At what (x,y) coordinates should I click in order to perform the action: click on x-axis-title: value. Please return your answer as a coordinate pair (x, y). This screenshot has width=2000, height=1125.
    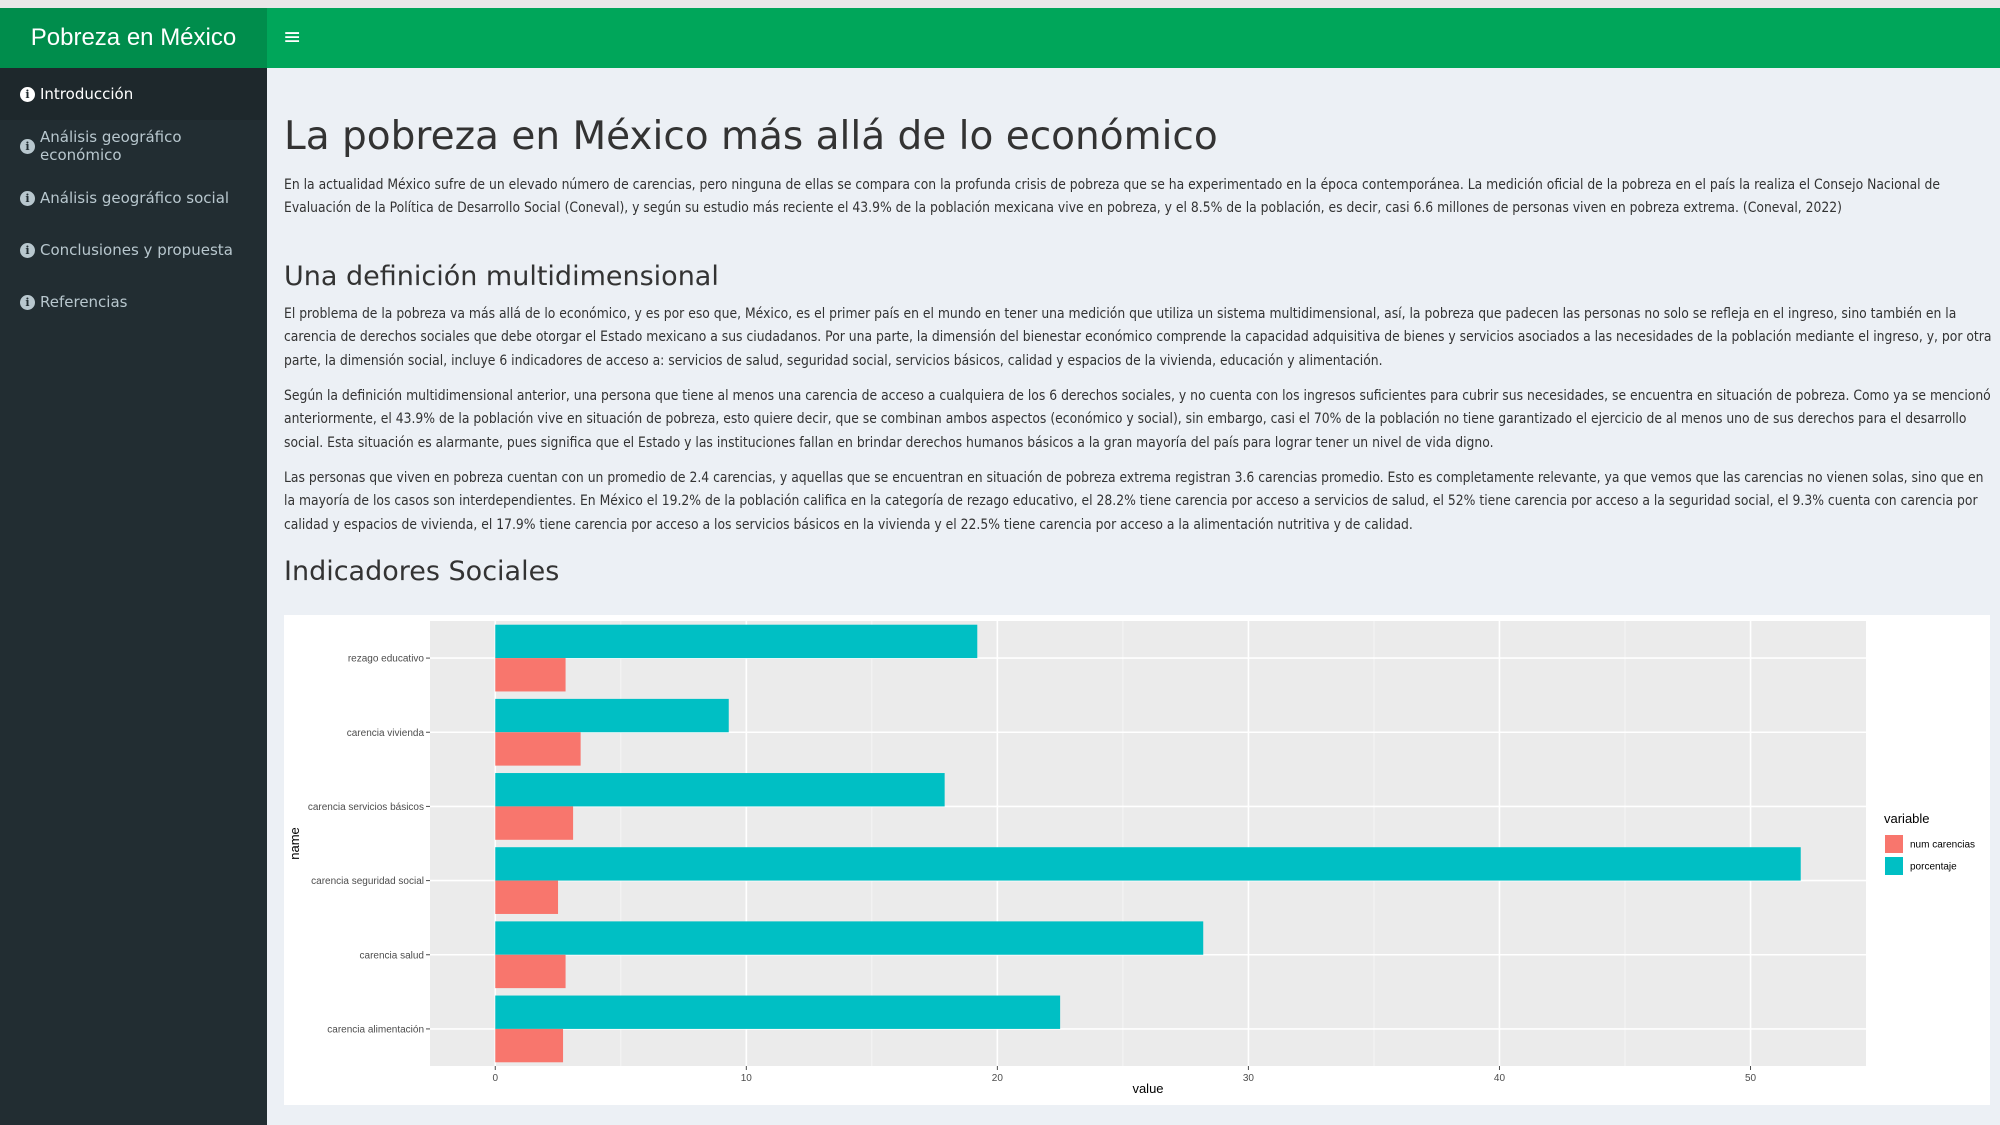
    Looking at the image, I should click on (1147, 1088).